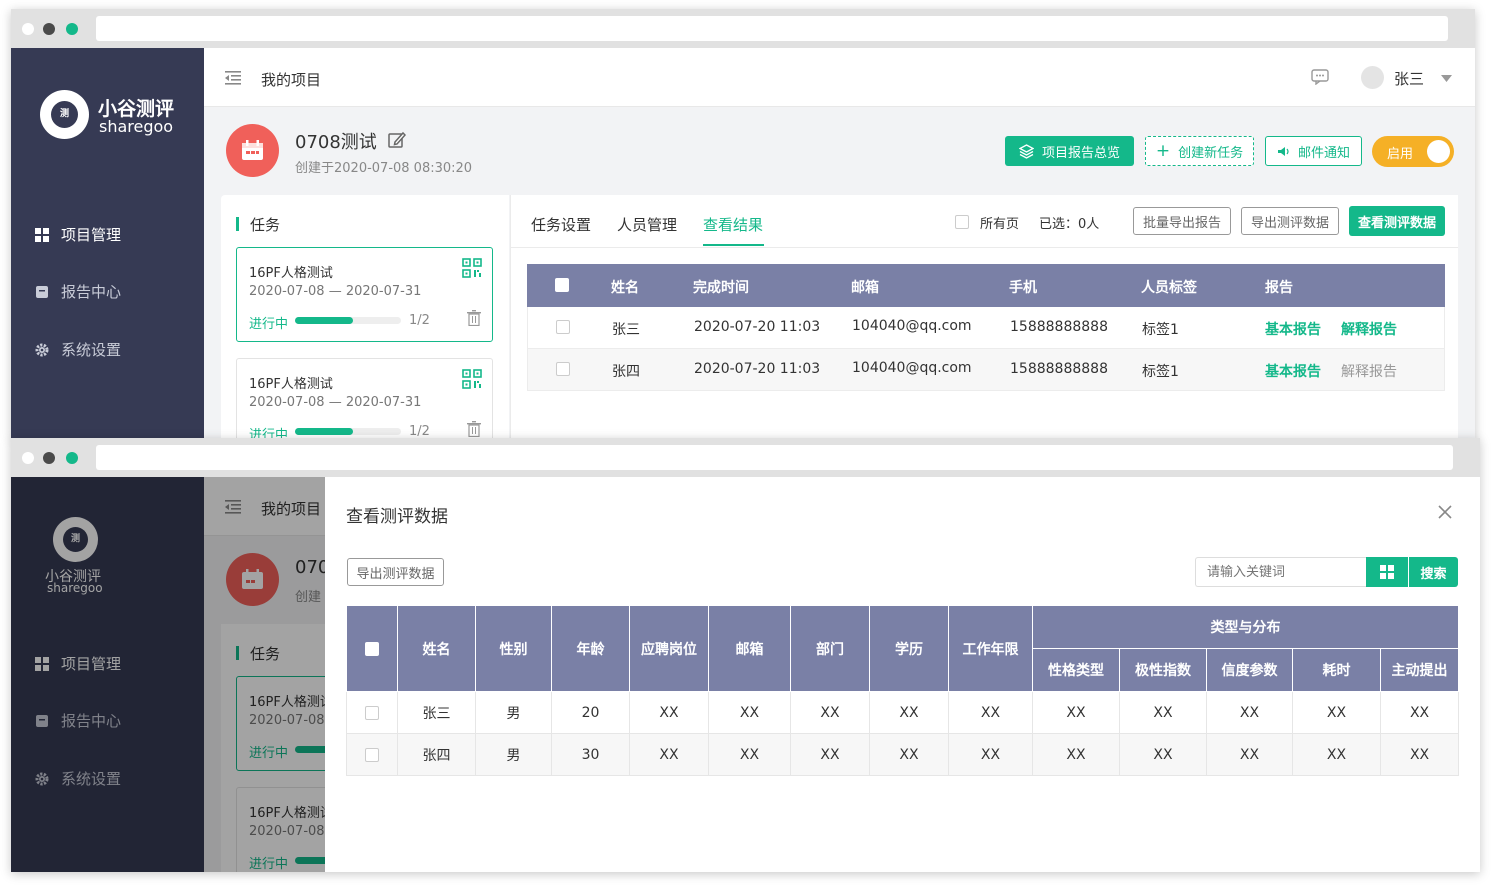 Image resolution: width=1491 pixels, height=889 pixels. I want to click on select-all-cell, so click(372, 648).